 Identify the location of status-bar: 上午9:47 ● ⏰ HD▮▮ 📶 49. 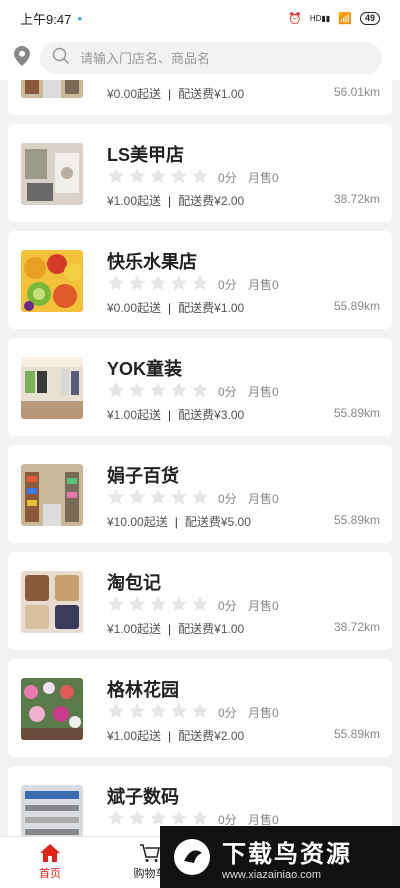
(200, 18).